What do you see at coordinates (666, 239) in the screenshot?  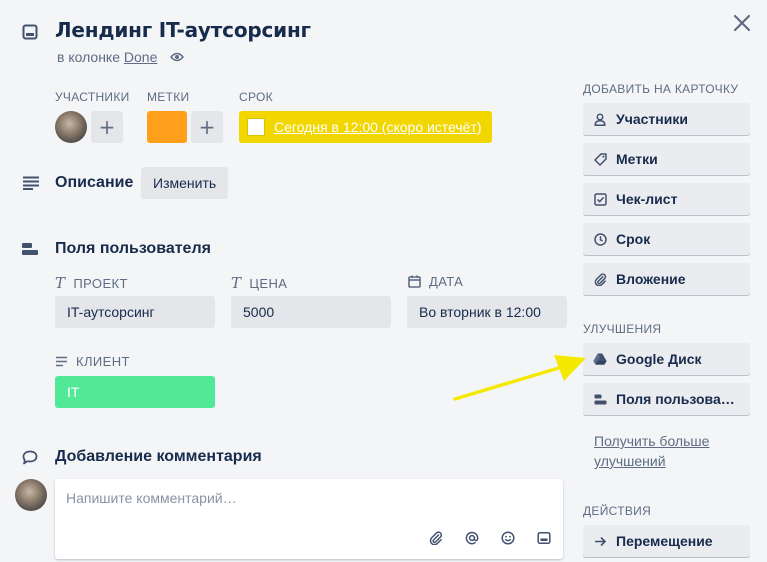 I see `sidebar-due-button: Срок` at bounding box center [666, 239].